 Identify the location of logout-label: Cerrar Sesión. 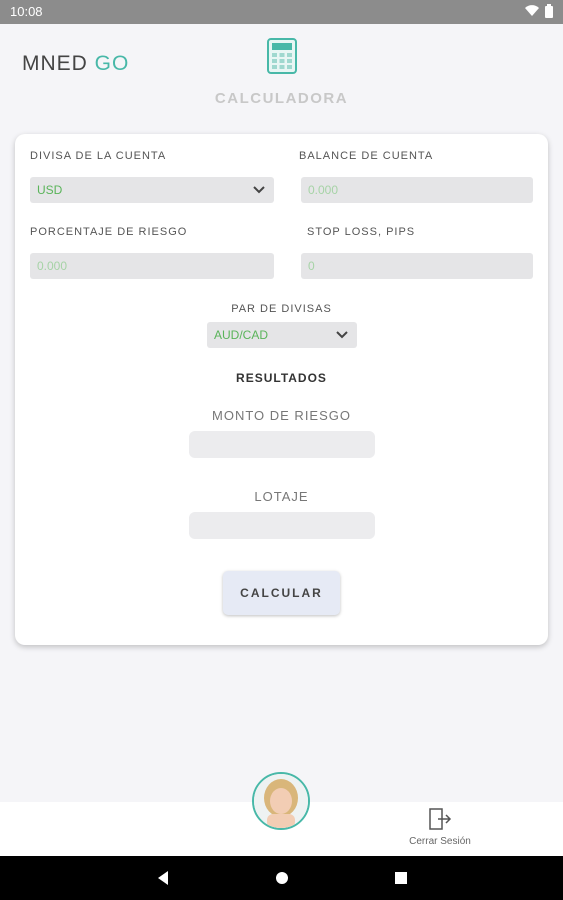
(440, 841).